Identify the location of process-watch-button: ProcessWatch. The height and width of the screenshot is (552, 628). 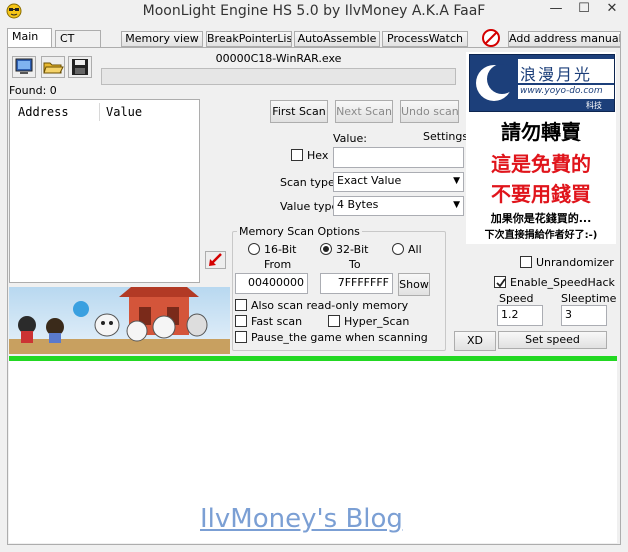
(425, 39).